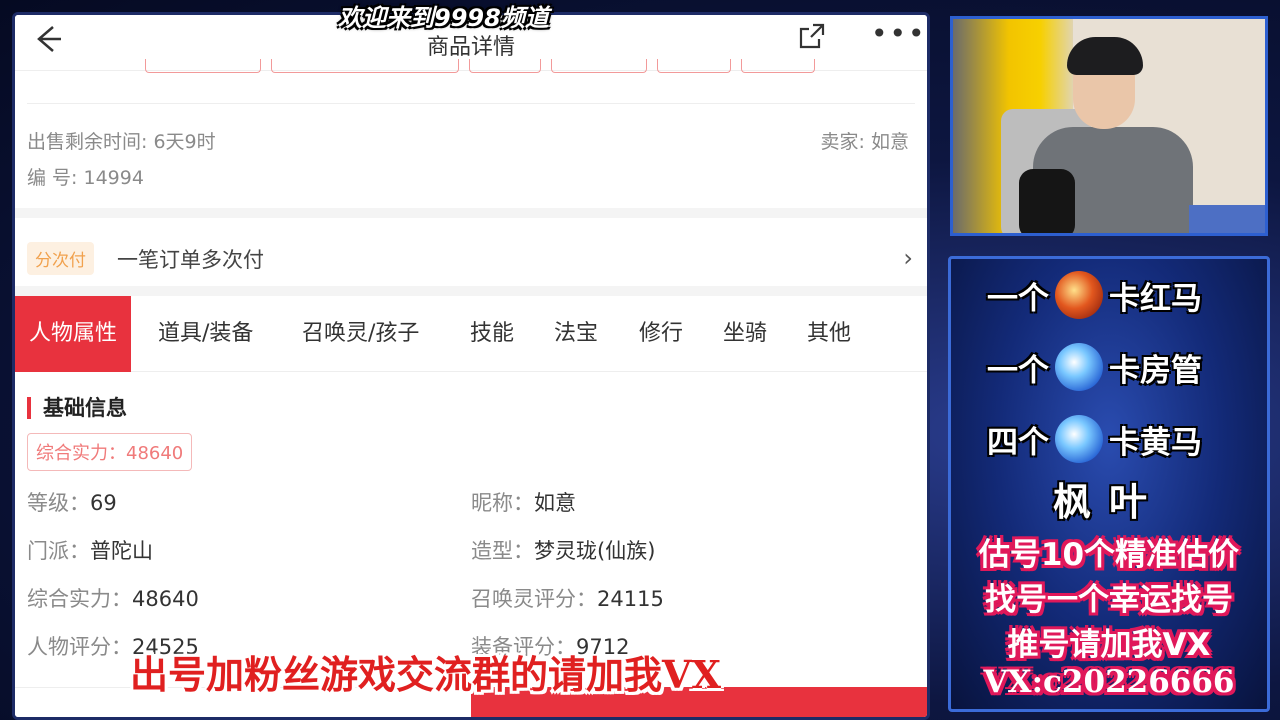 The image size is (1280, 720). What do you see at coordinates (471, 103) in the screenshot?
I see `divider` at bounding box center [471, 103].